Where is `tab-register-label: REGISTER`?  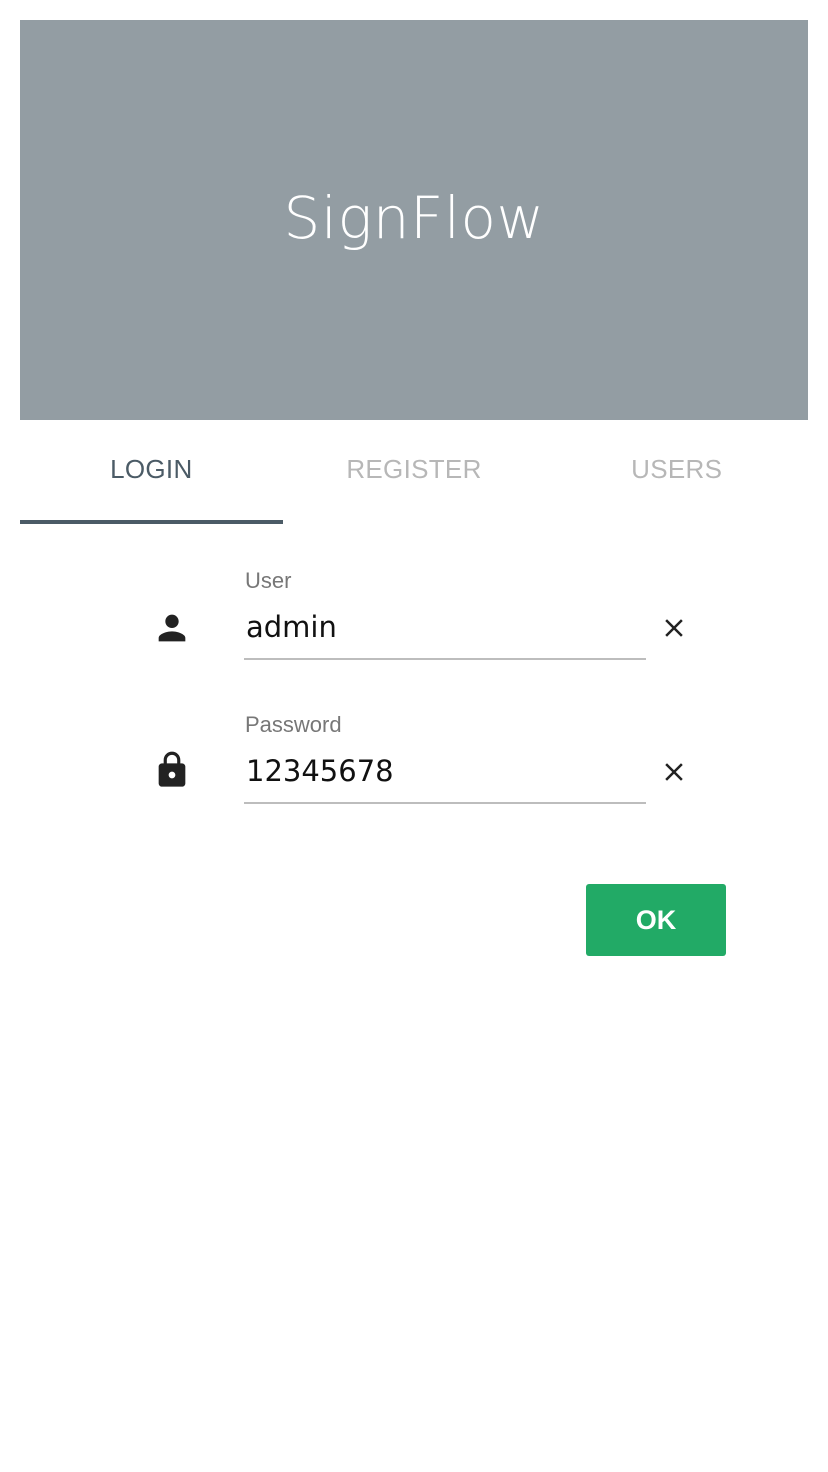 tab-register-label: REGISTER is located at coordinates (414, 469).